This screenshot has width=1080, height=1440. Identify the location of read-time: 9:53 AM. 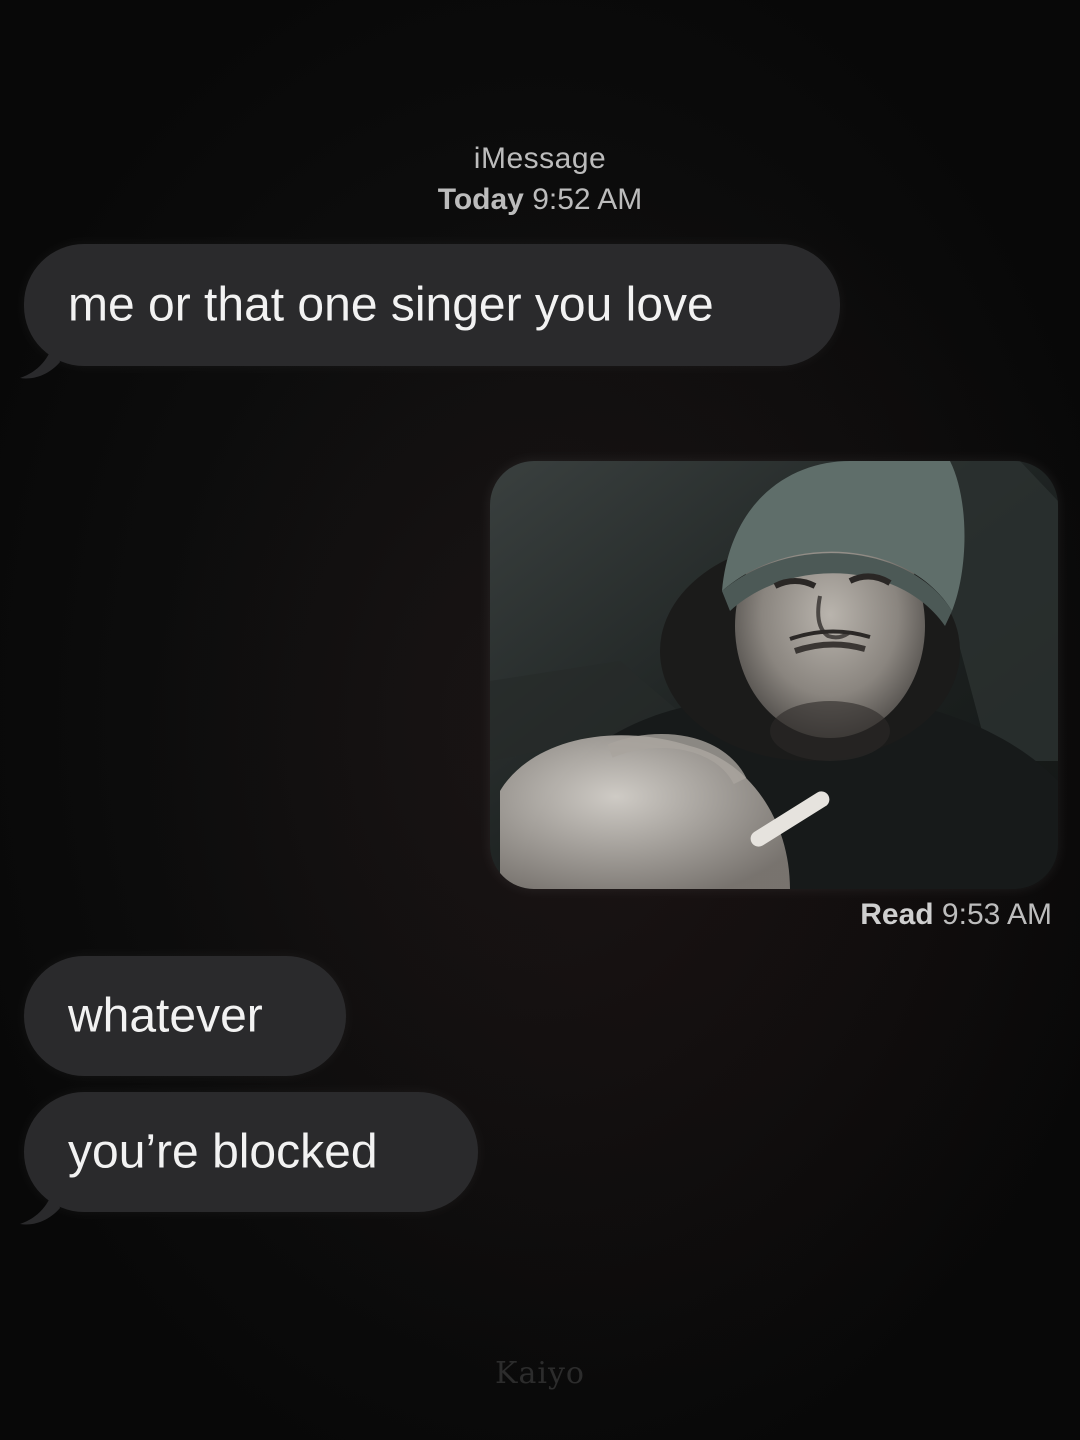
(996, 914).